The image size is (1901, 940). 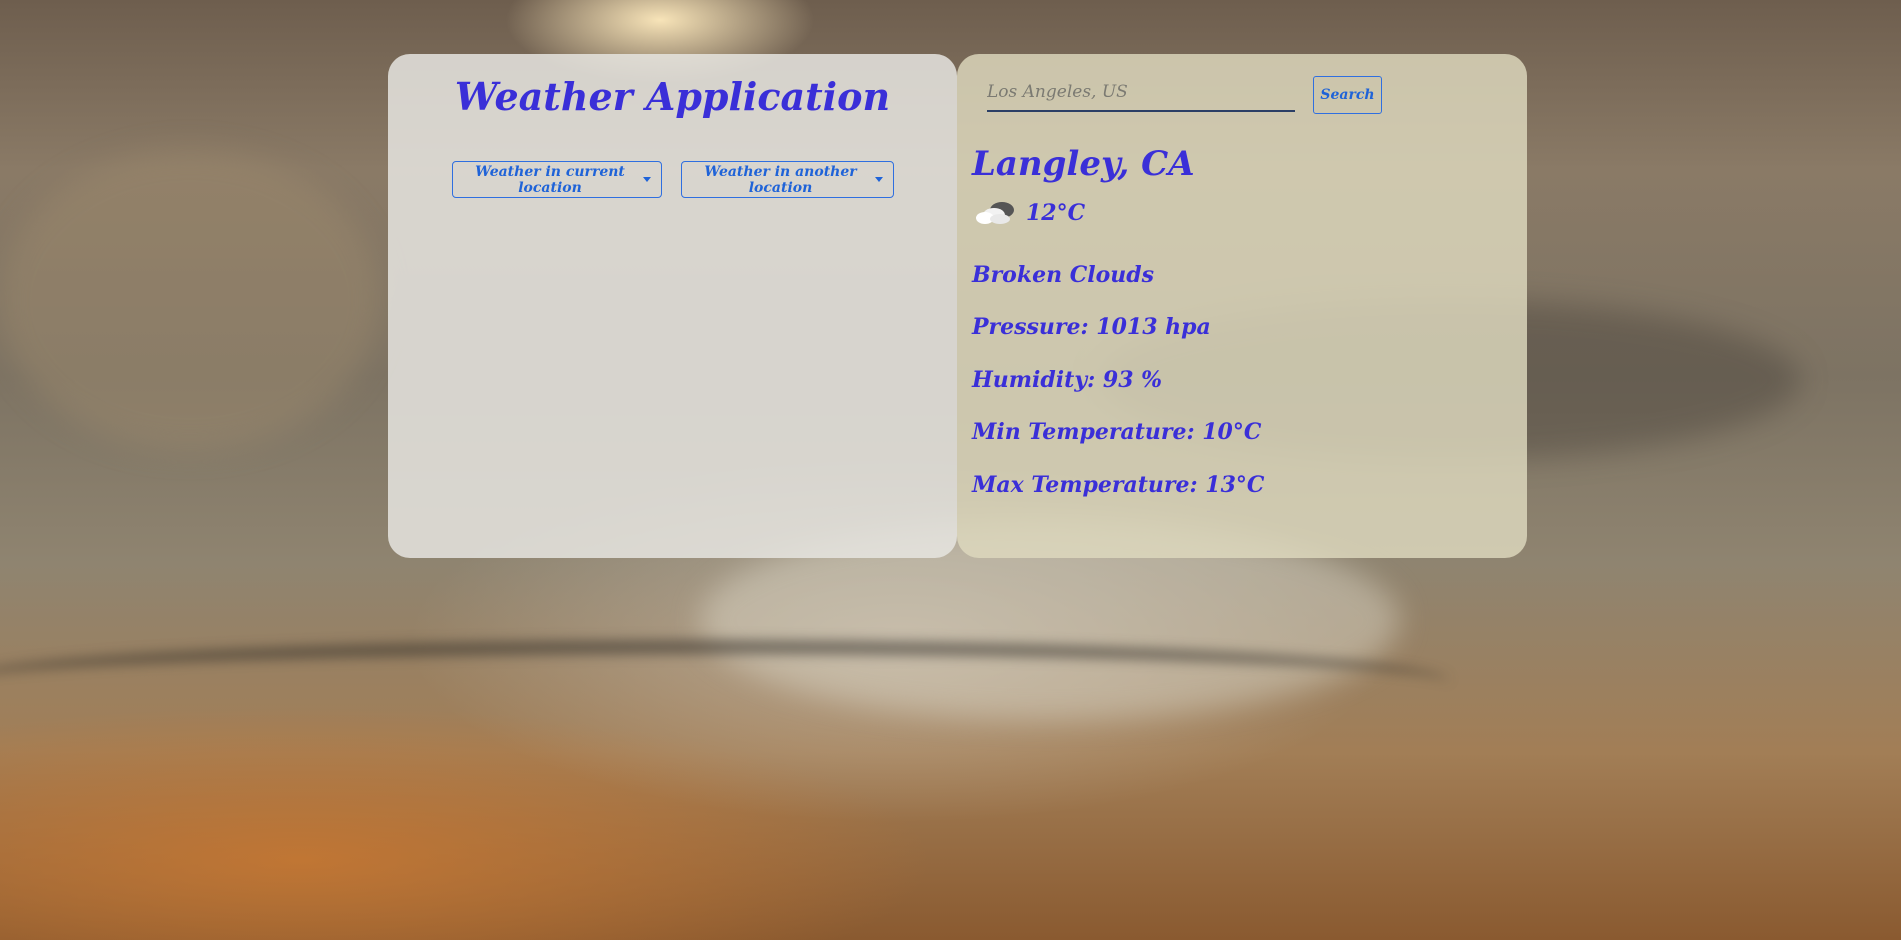 I want to click on current-location-dropdown: Weather in current location, so click(x=557, y=179).